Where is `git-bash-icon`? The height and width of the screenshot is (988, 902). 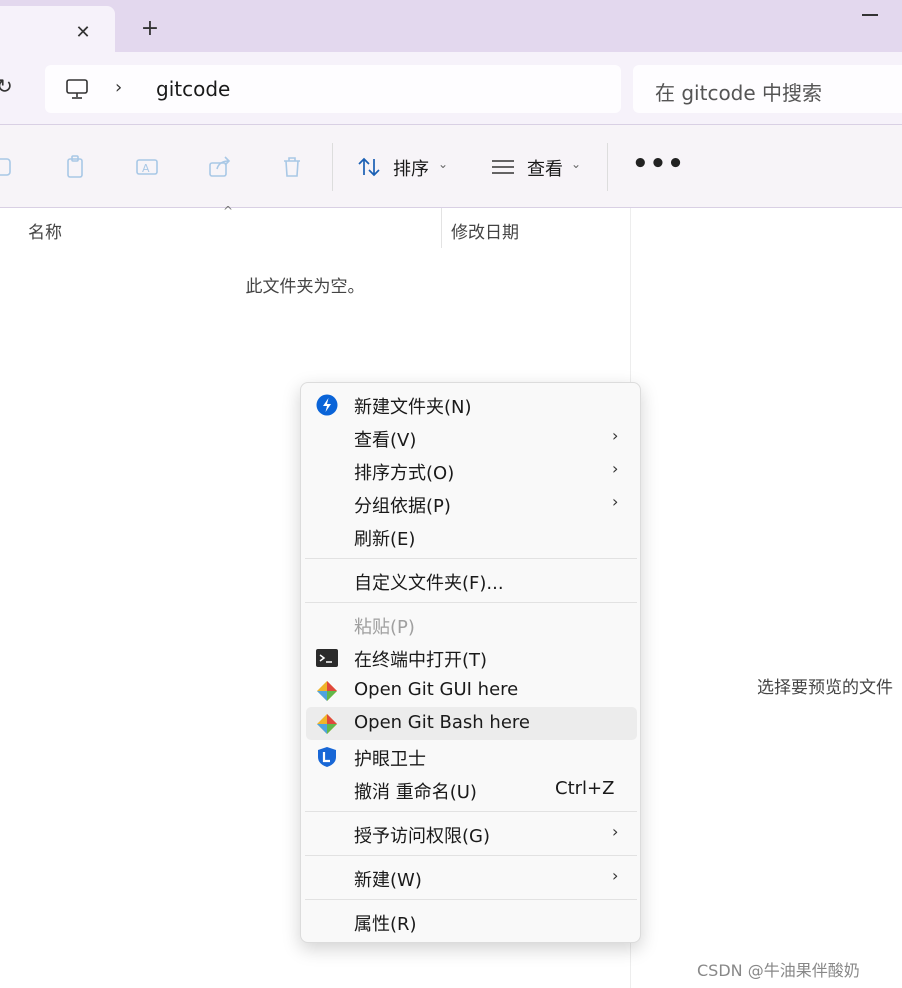
git-bash-icon is located at coordinates (327, 724).